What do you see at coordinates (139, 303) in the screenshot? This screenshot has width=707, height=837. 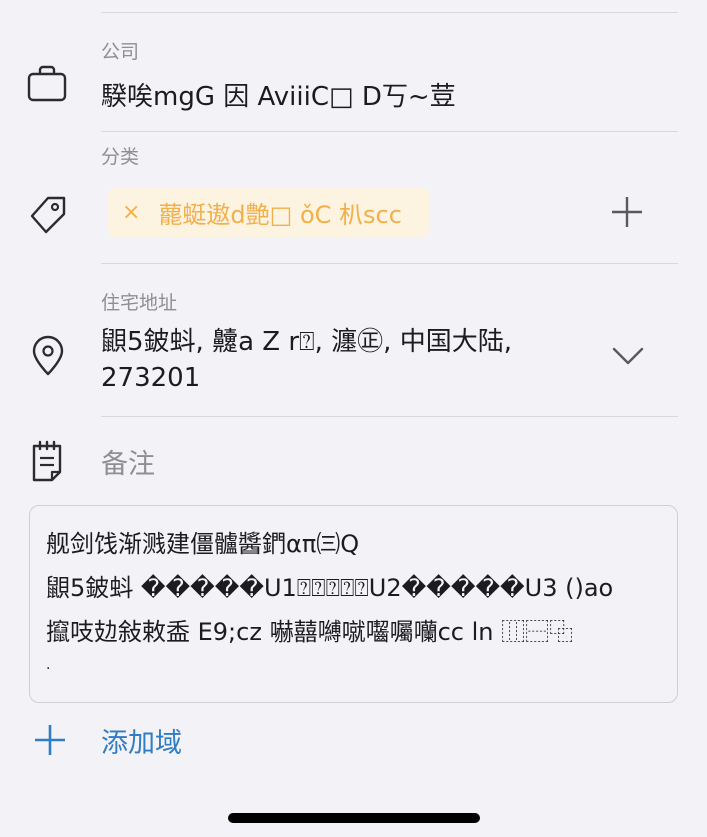 I see `address-label: 住宅地址` at bounding box center [139, 303].